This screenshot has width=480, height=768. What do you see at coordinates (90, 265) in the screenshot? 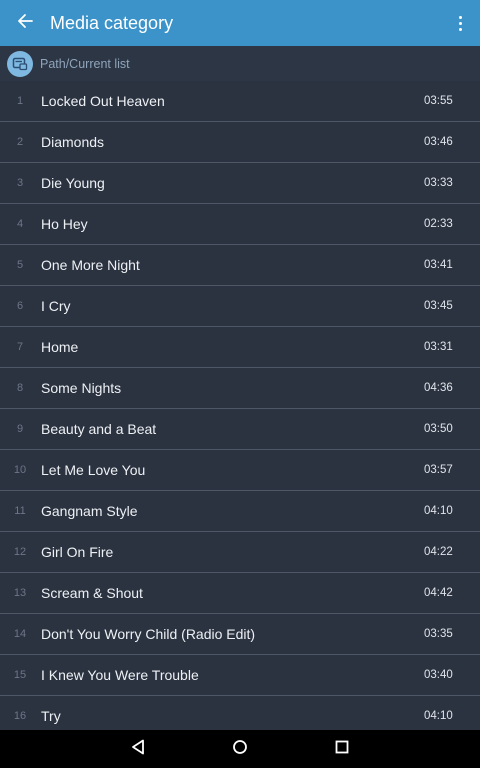
I see `track-title: One More Night` at bounding box center [90, 265].